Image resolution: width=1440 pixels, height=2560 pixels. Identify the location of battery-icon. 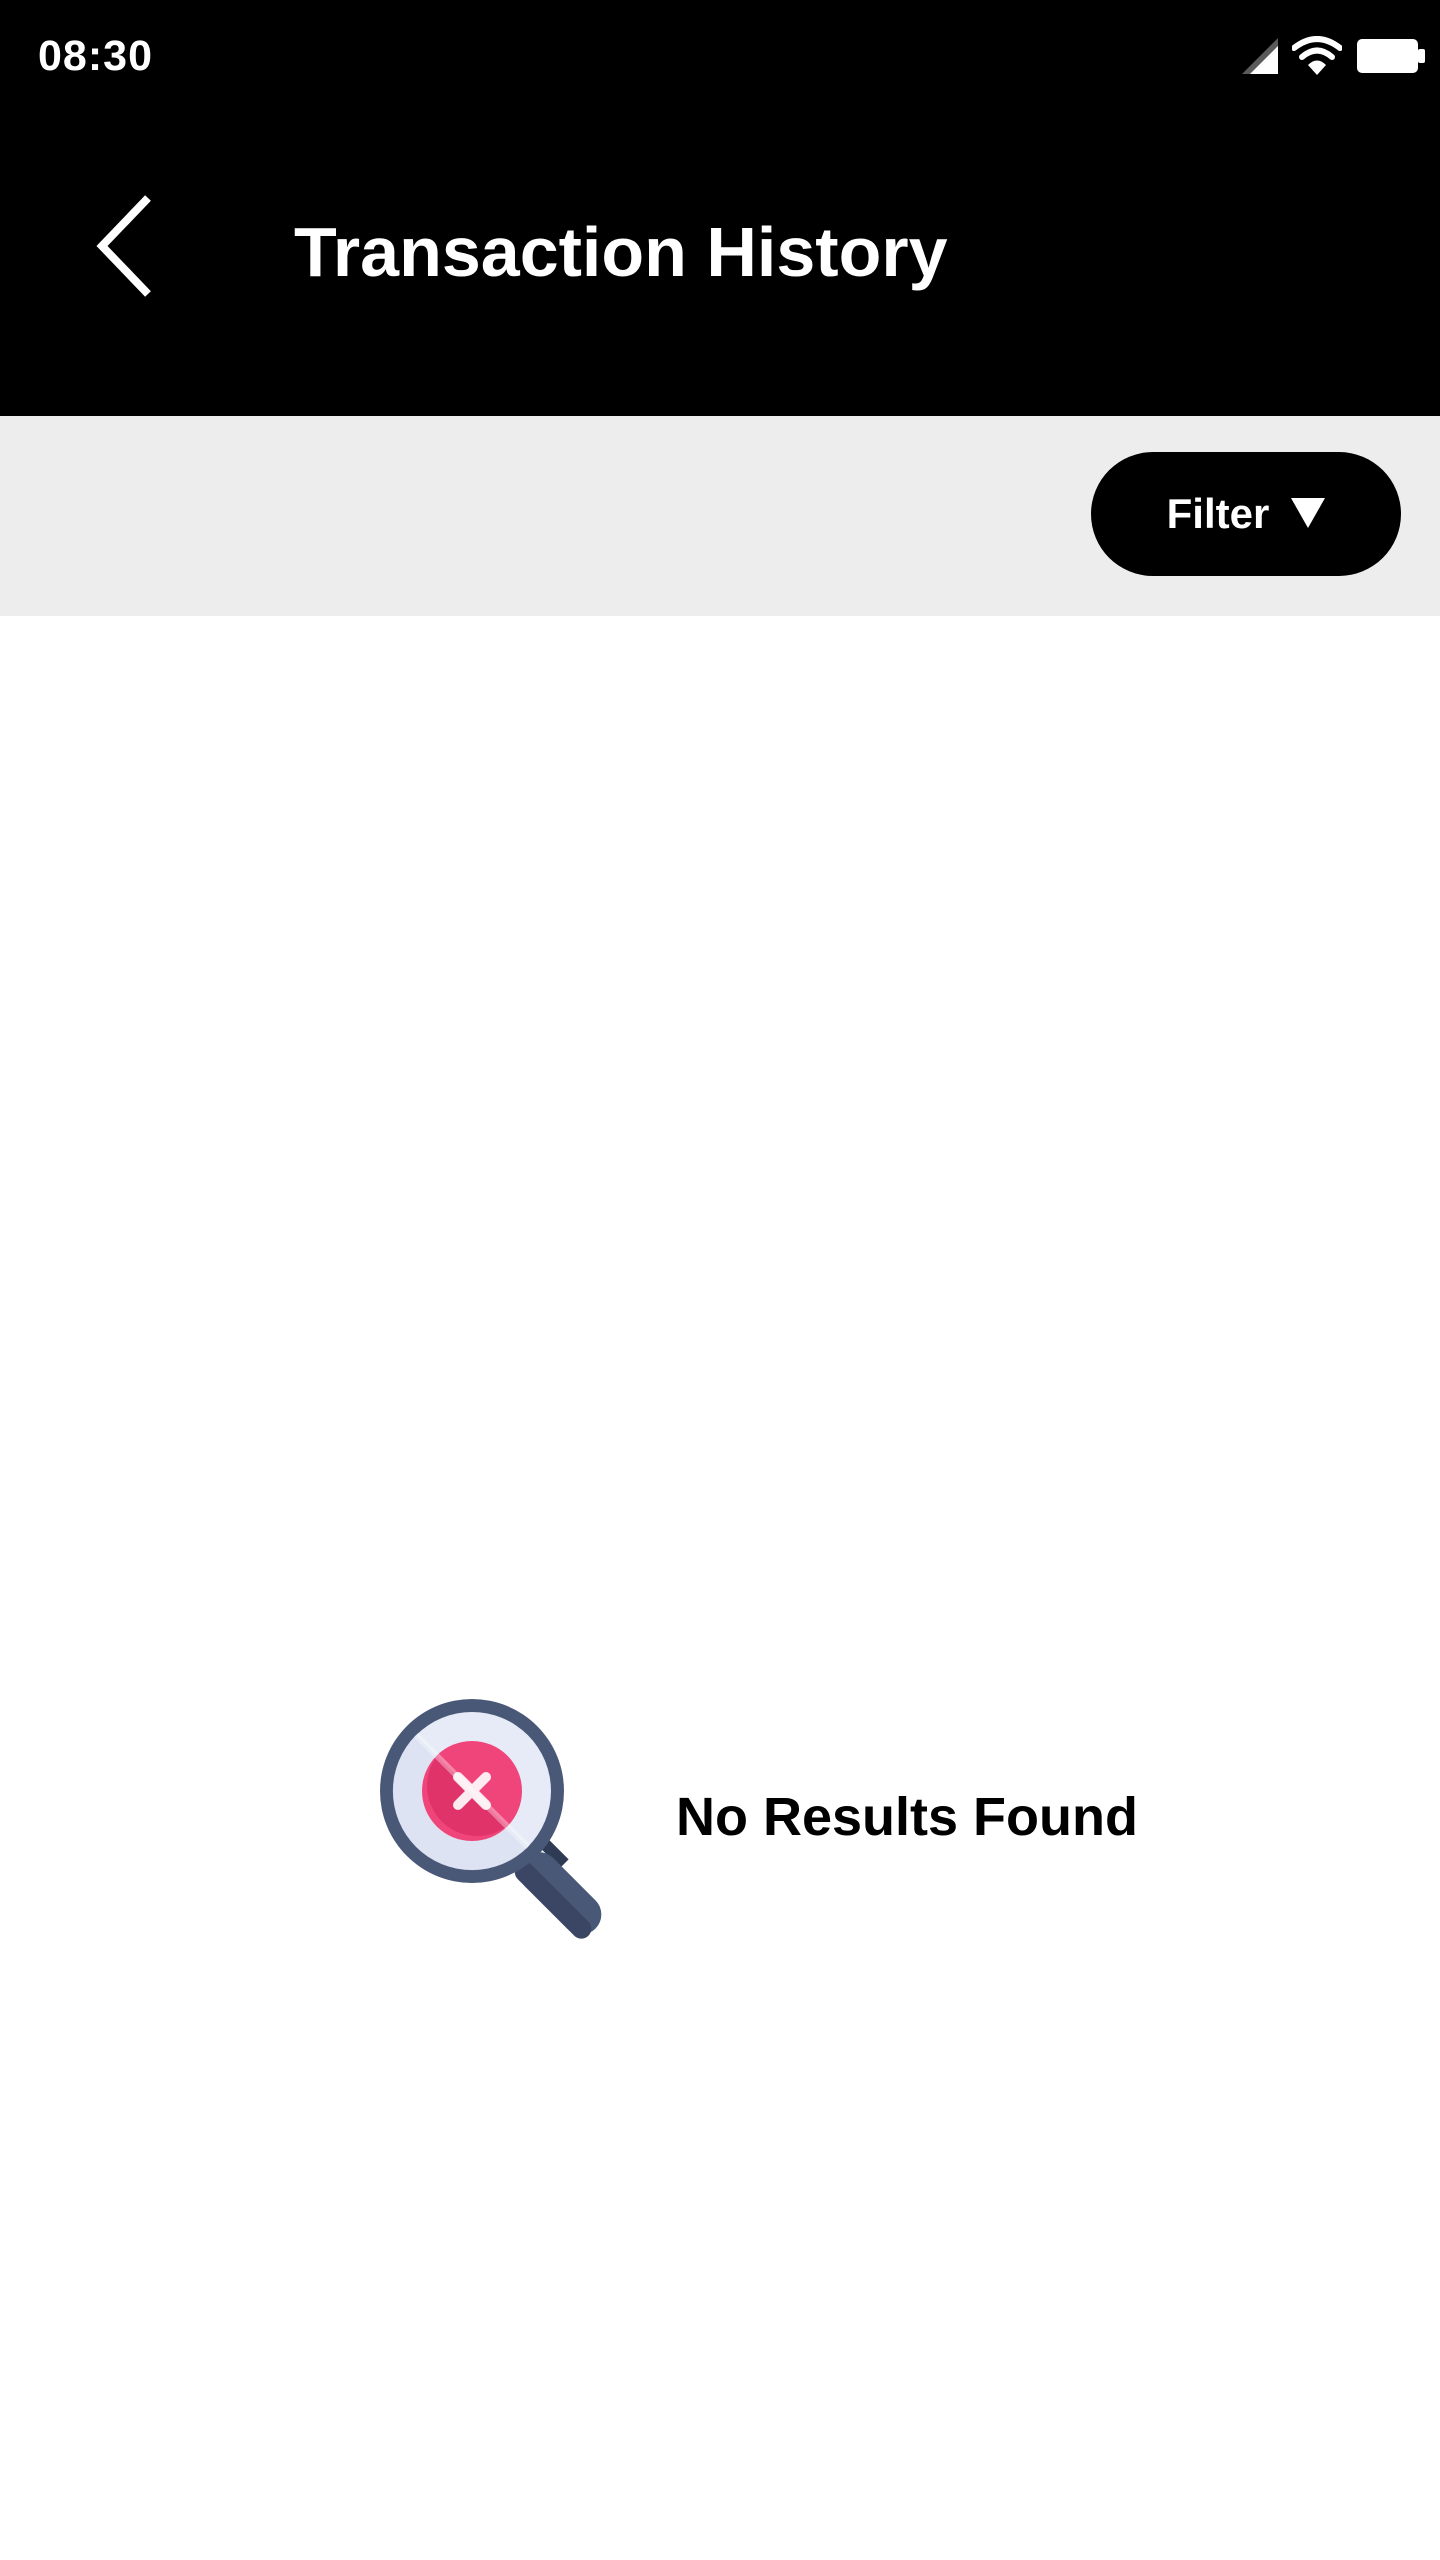
(1391, 58).